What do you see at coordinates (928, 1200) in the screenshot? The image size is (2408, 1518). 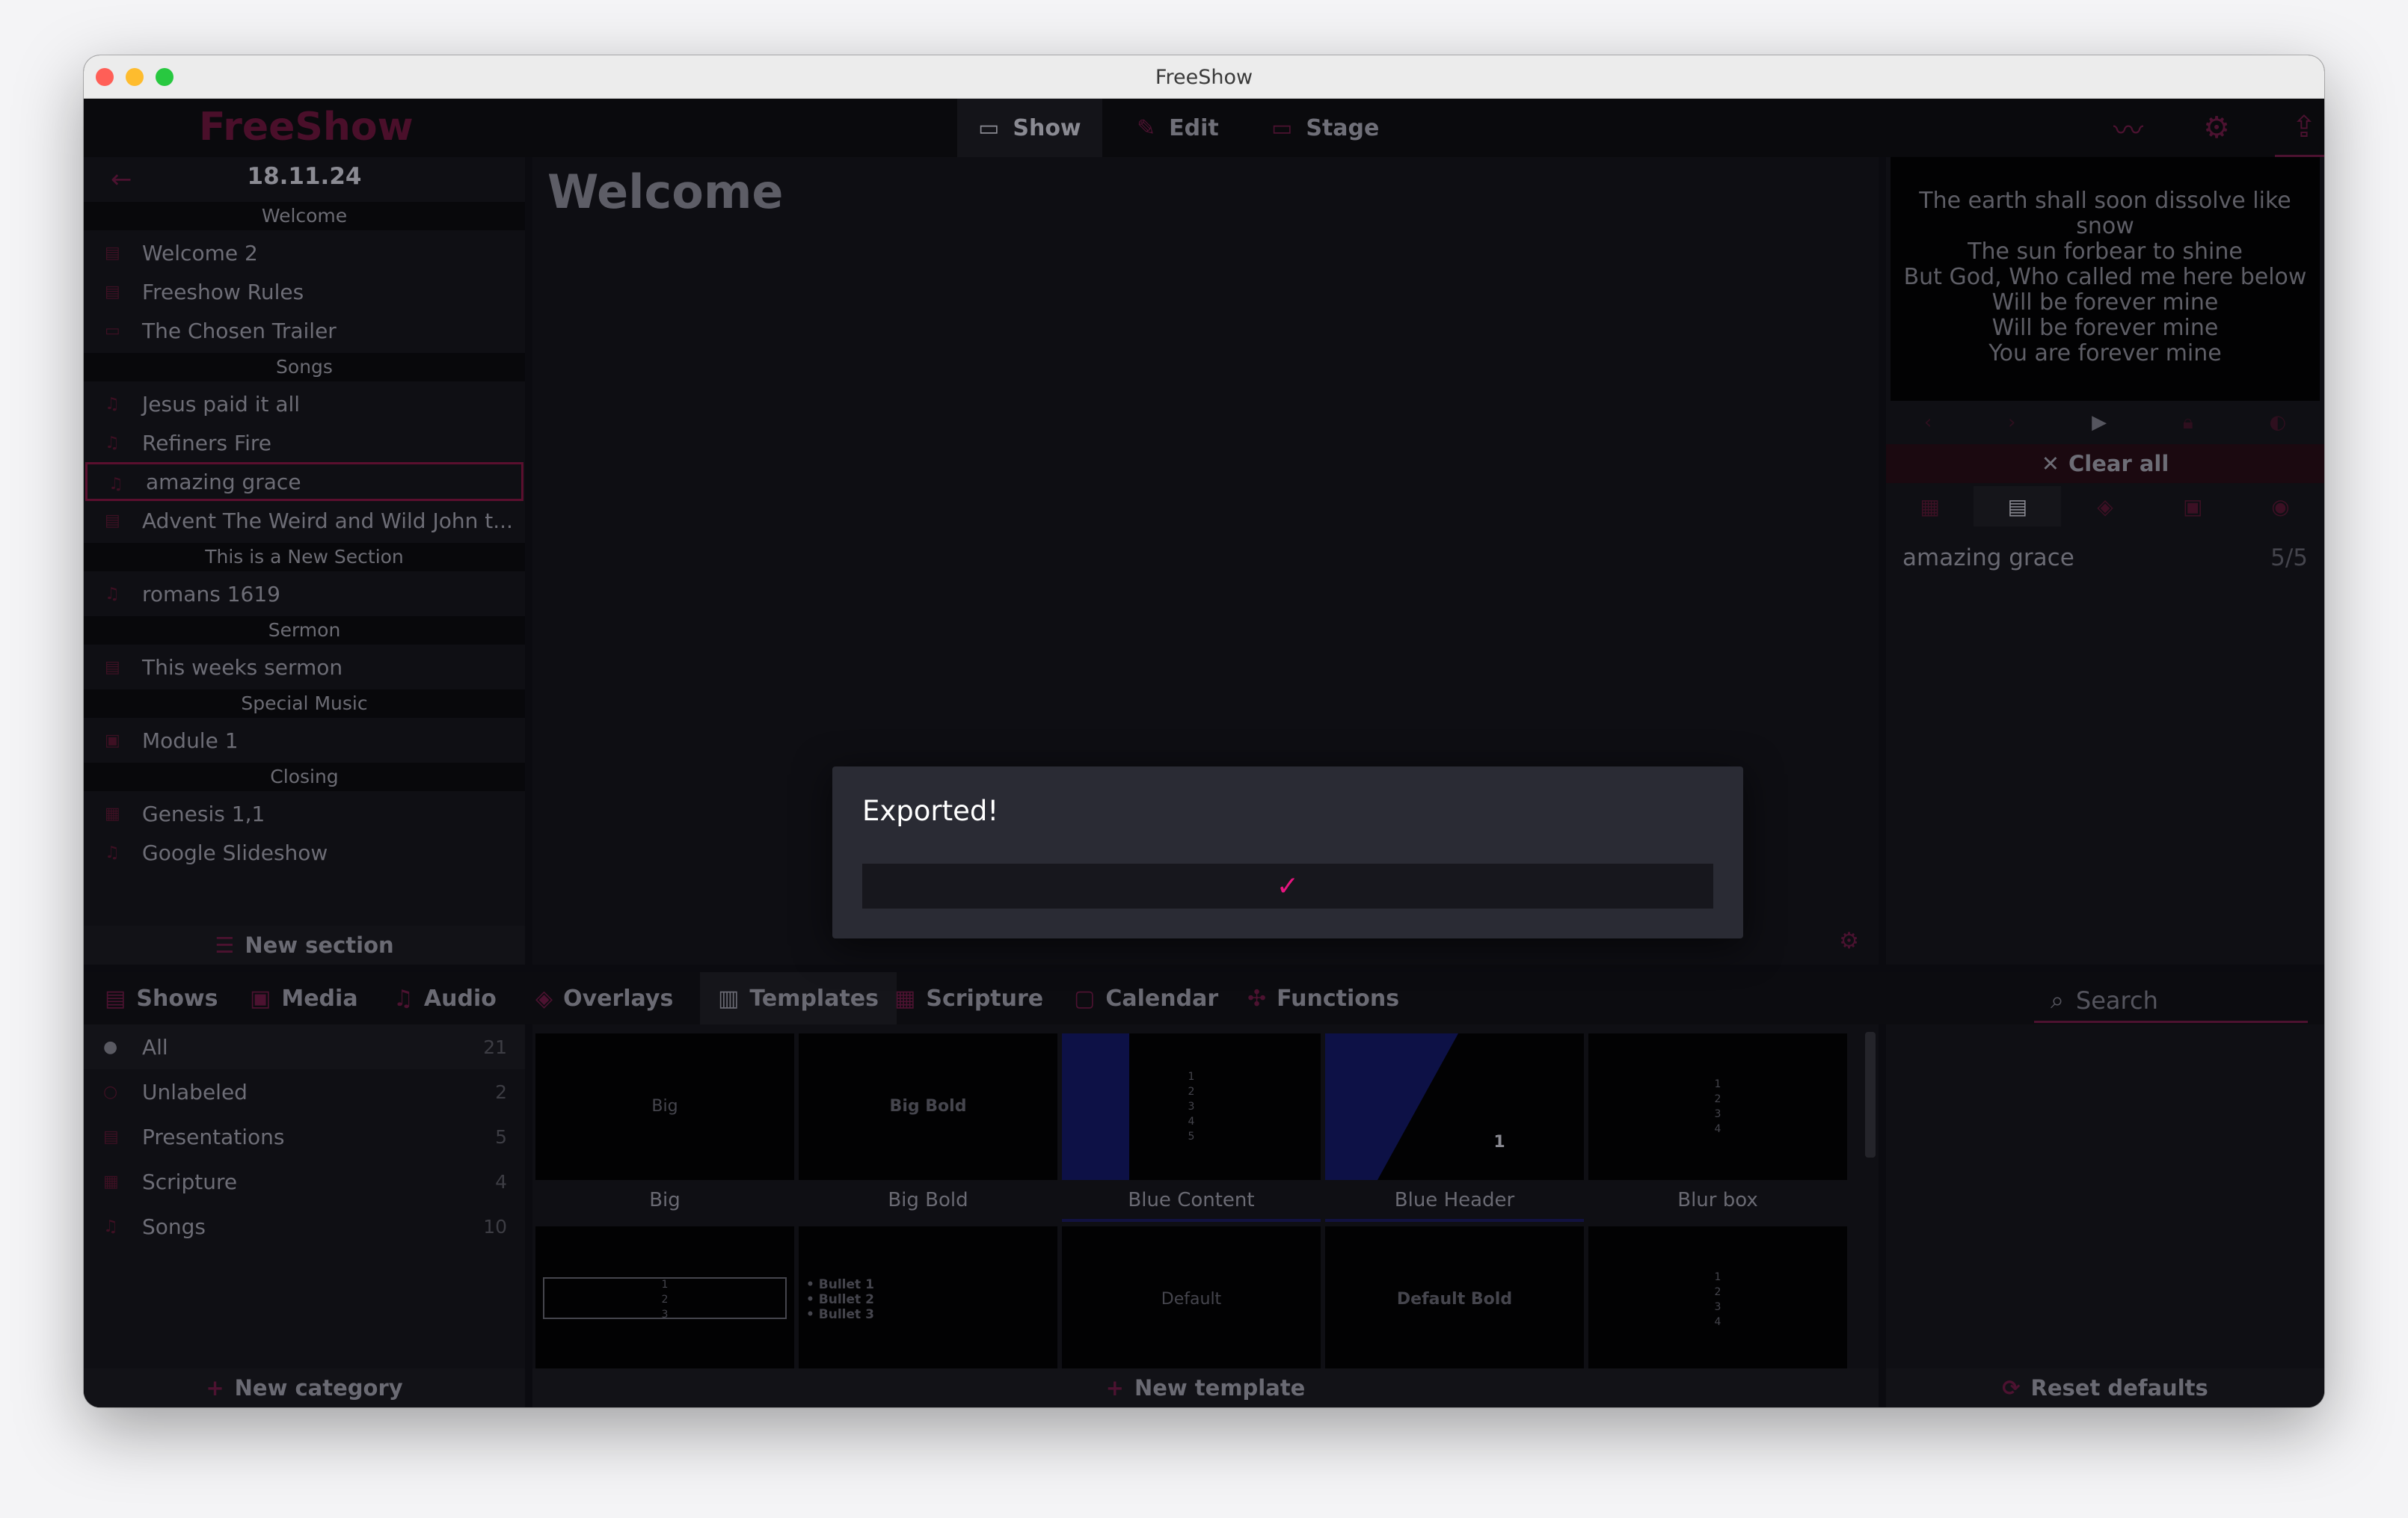 I see `template-name: Big Bold` at bounding box center [928, 1200].